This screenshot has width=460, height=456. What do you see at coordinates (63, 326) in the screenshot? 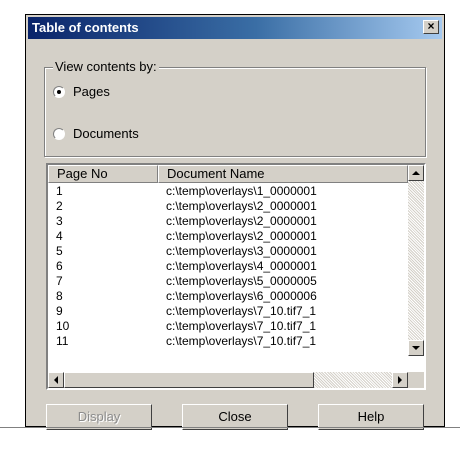
I see `page-number-cell: 10` at bounding box center [63, 326].